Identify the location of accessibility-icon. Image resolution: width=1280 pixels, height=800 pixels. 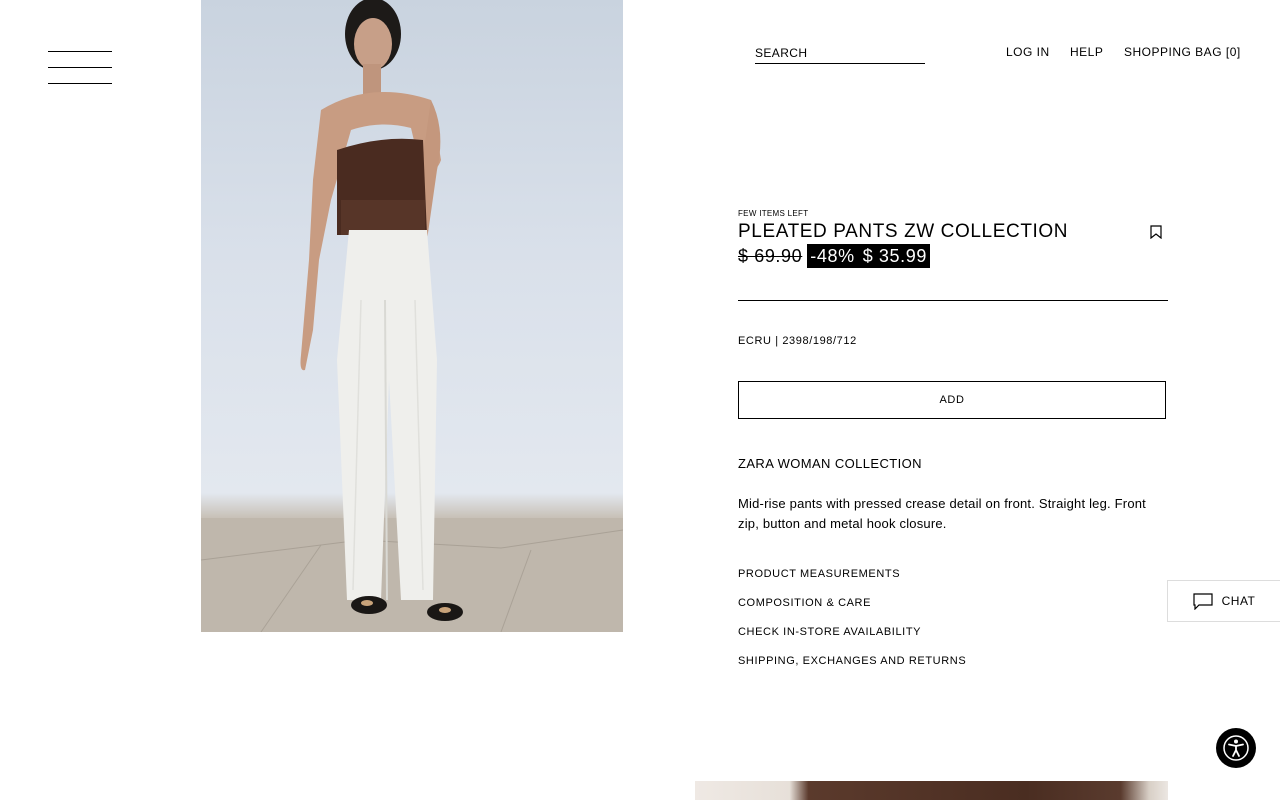
(1236, 748).